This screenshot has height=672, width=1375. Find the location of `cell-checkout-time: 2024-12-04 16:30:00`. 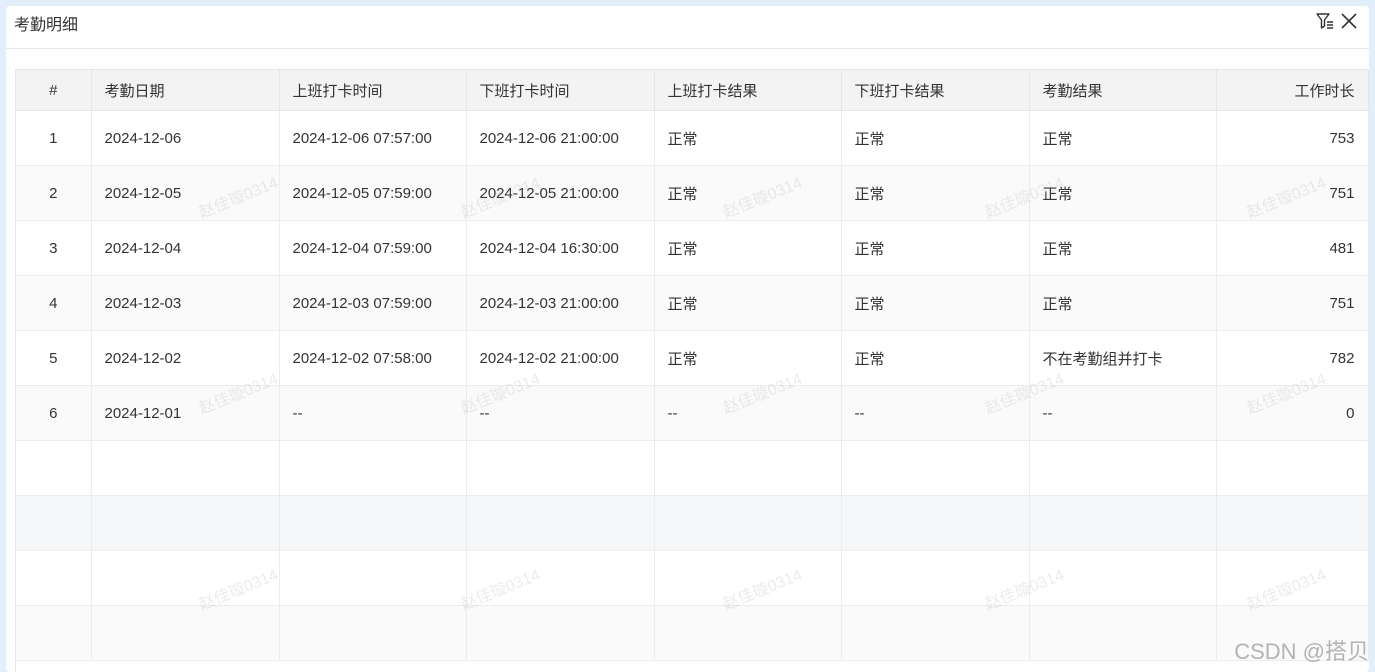

cell-checkout-time: 2024-12-04 16:30:00 is located at coordinates (560, 248).